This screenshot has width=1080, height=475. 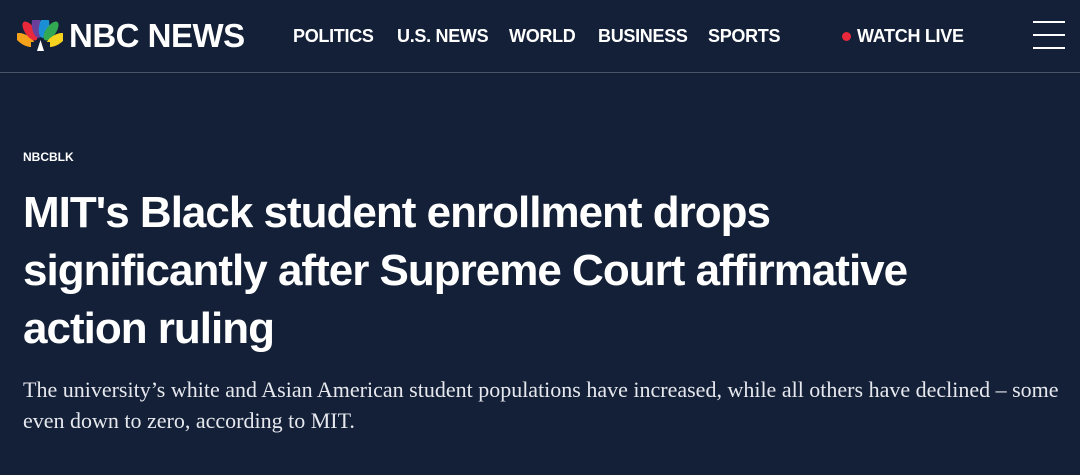 I want to click on nav-politics: POLITICS, so click(x=333, y=36).